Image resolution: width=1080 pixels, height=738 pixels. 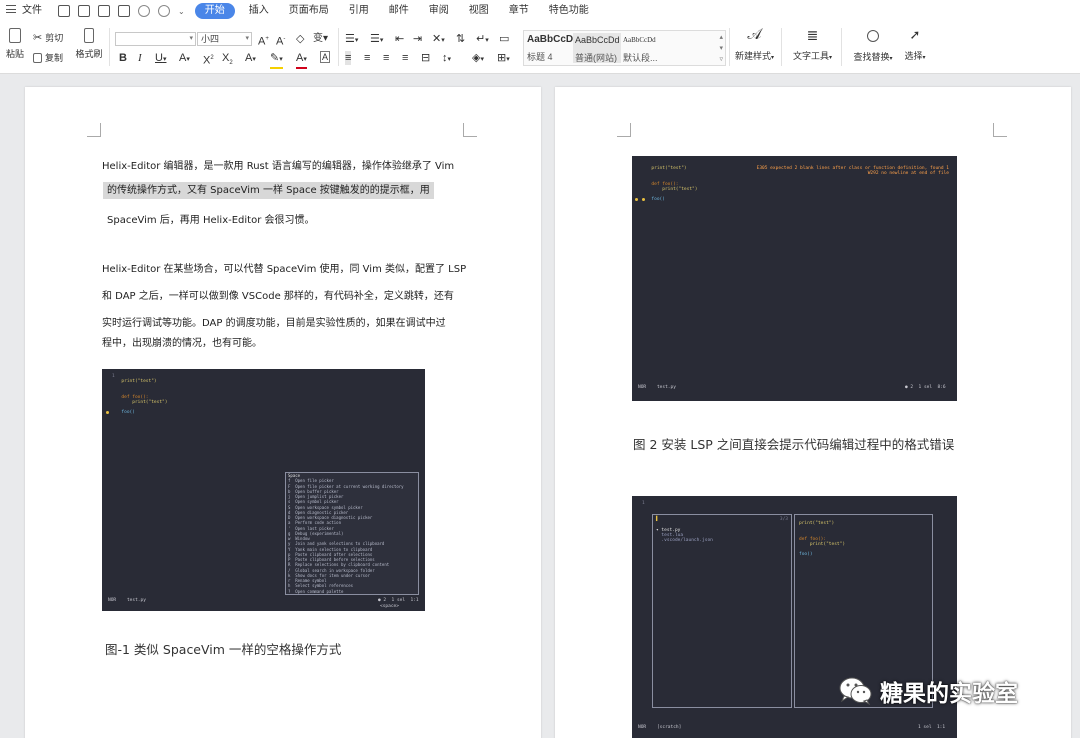 What do you see at coordinates (320, 39) in the screenshot?
I see `phonetic-icon: 变▾` at bounding box center [320, 39].